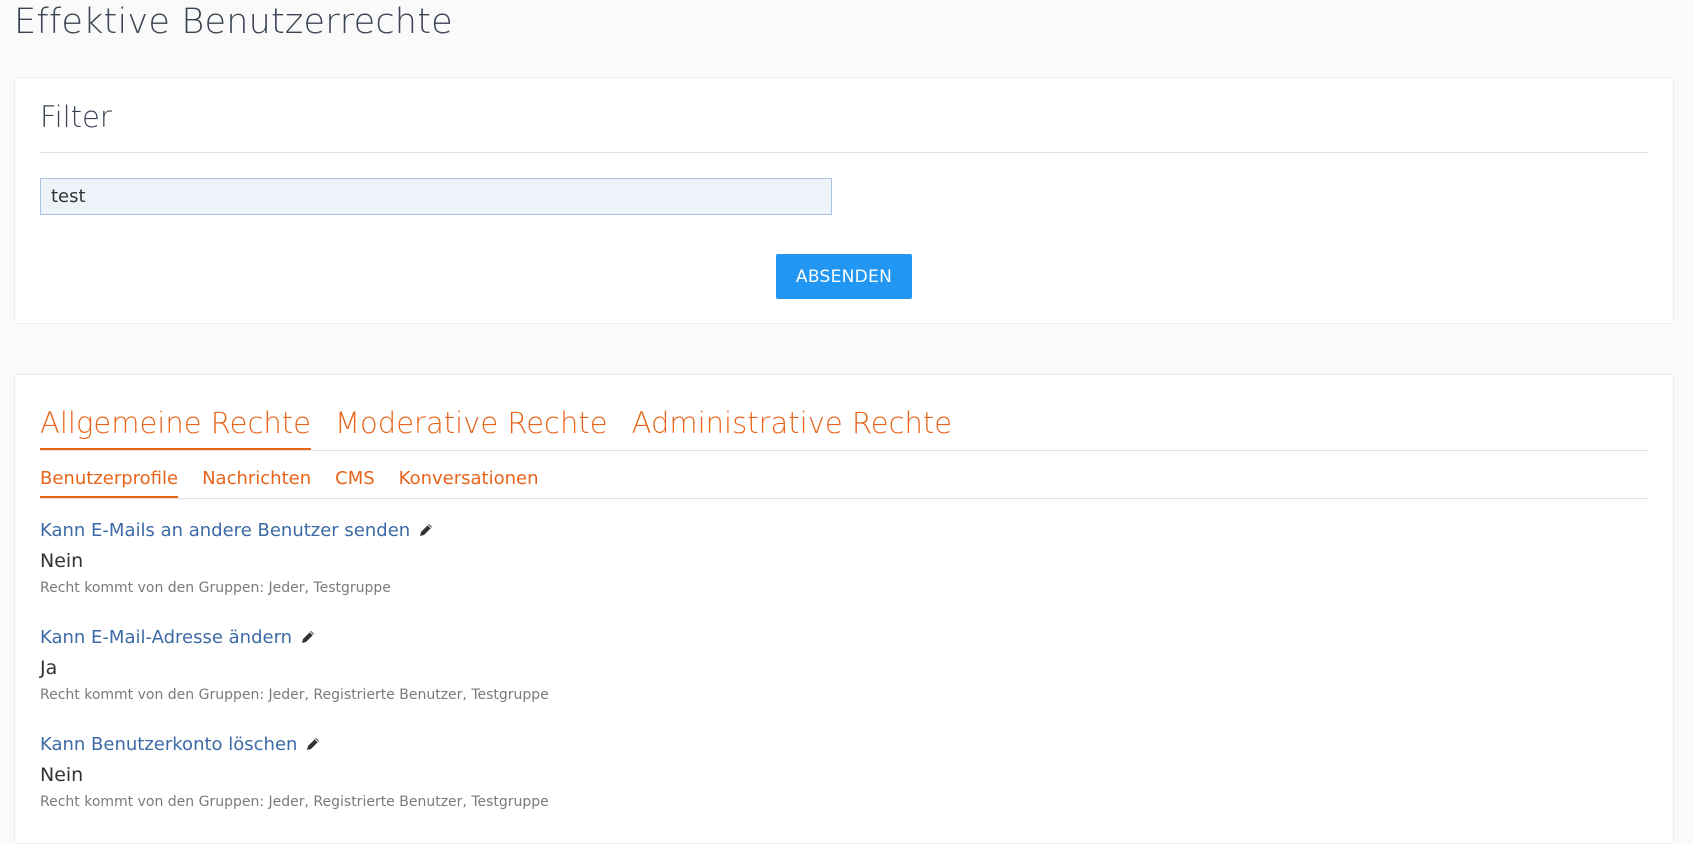  Describe the element at coordinates (166, 637) in the screenshot. I see `permission-title: Kann E-Mail-Adresse ändern` at that location.